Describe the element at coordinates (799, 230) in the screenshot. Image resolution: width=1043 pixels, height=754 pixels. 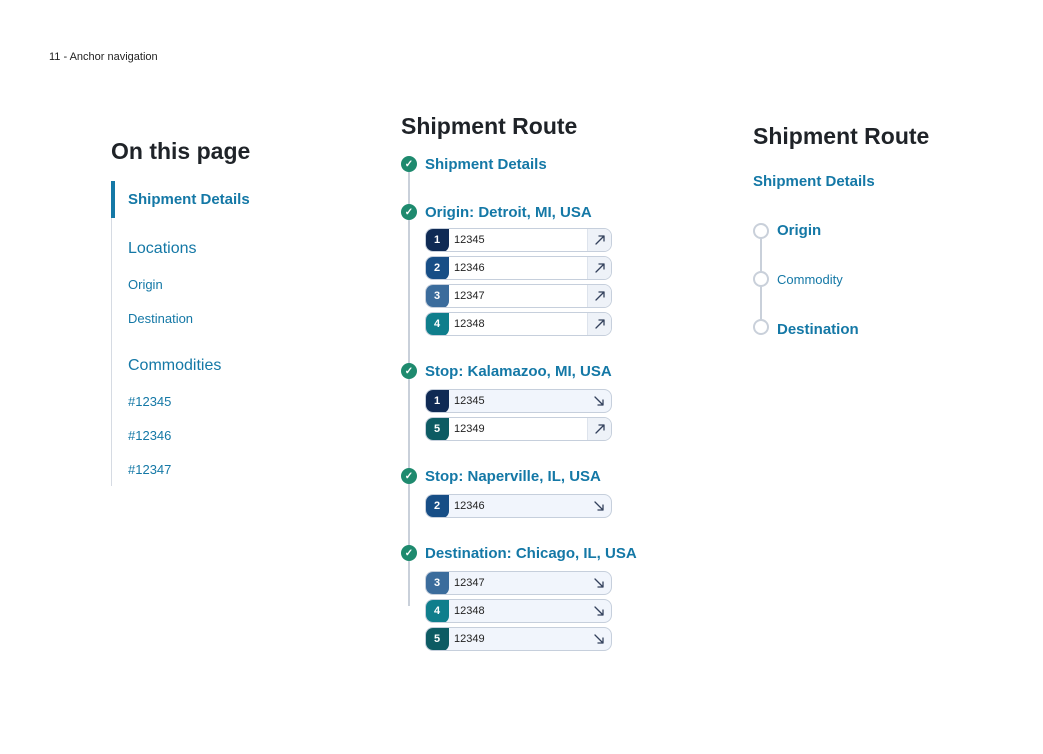
I see `step-origin: Origin` at that location.